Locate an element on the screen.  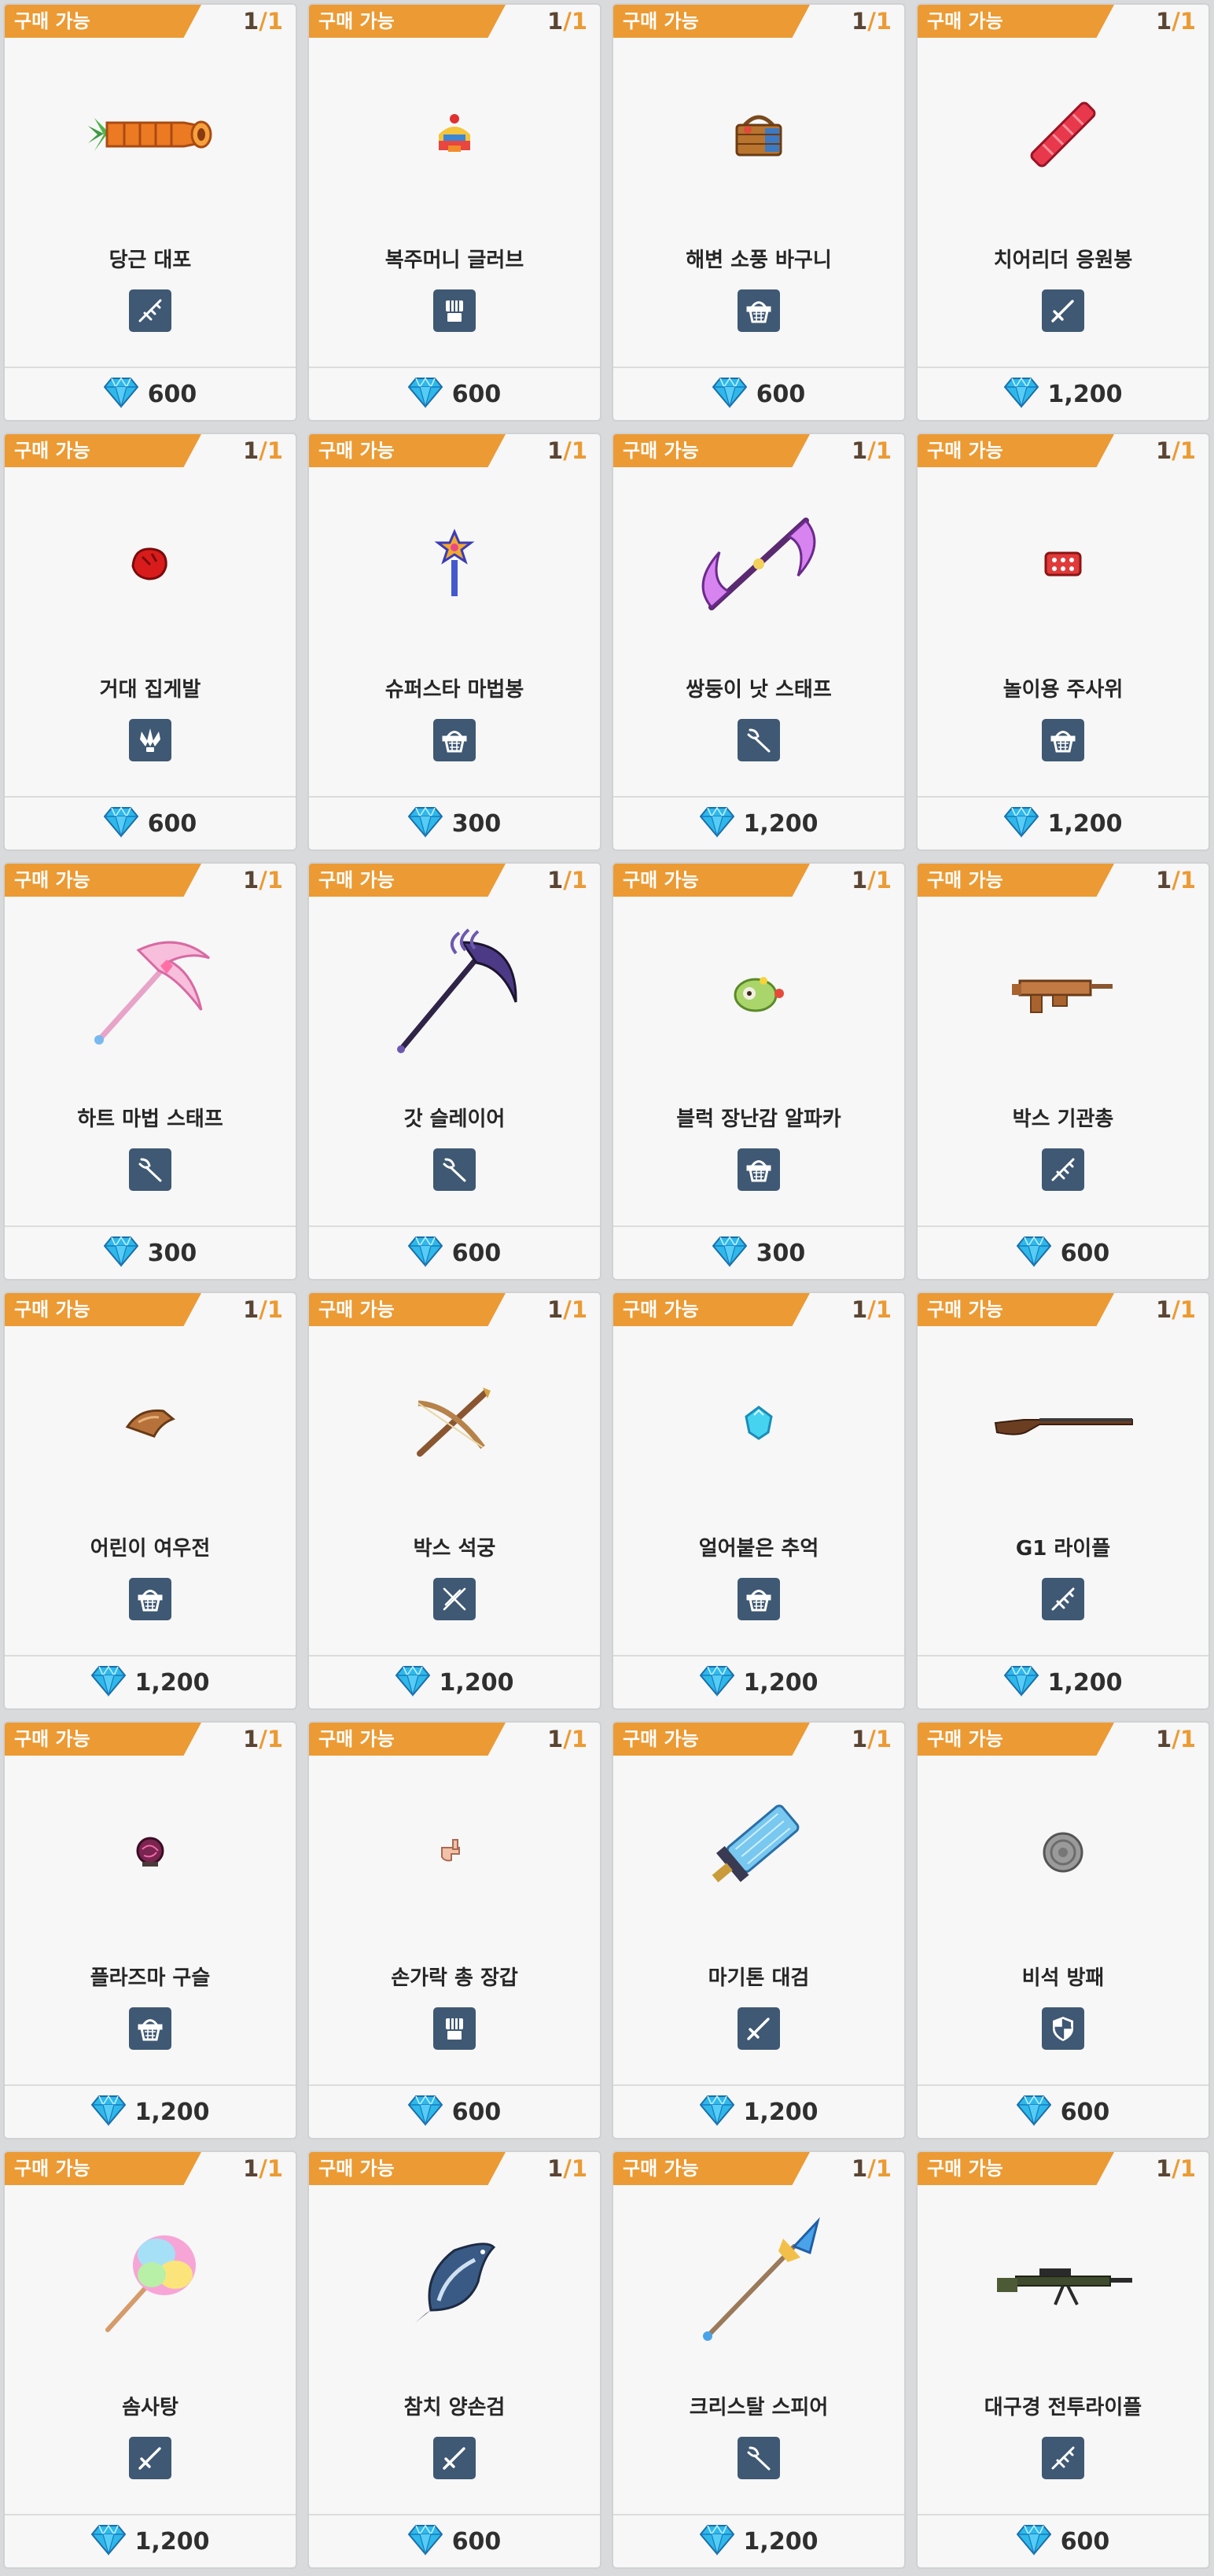
shop-item-card: 구매 가능 1/1 참치 양손검 600 is located at coordinates (454, 2359).